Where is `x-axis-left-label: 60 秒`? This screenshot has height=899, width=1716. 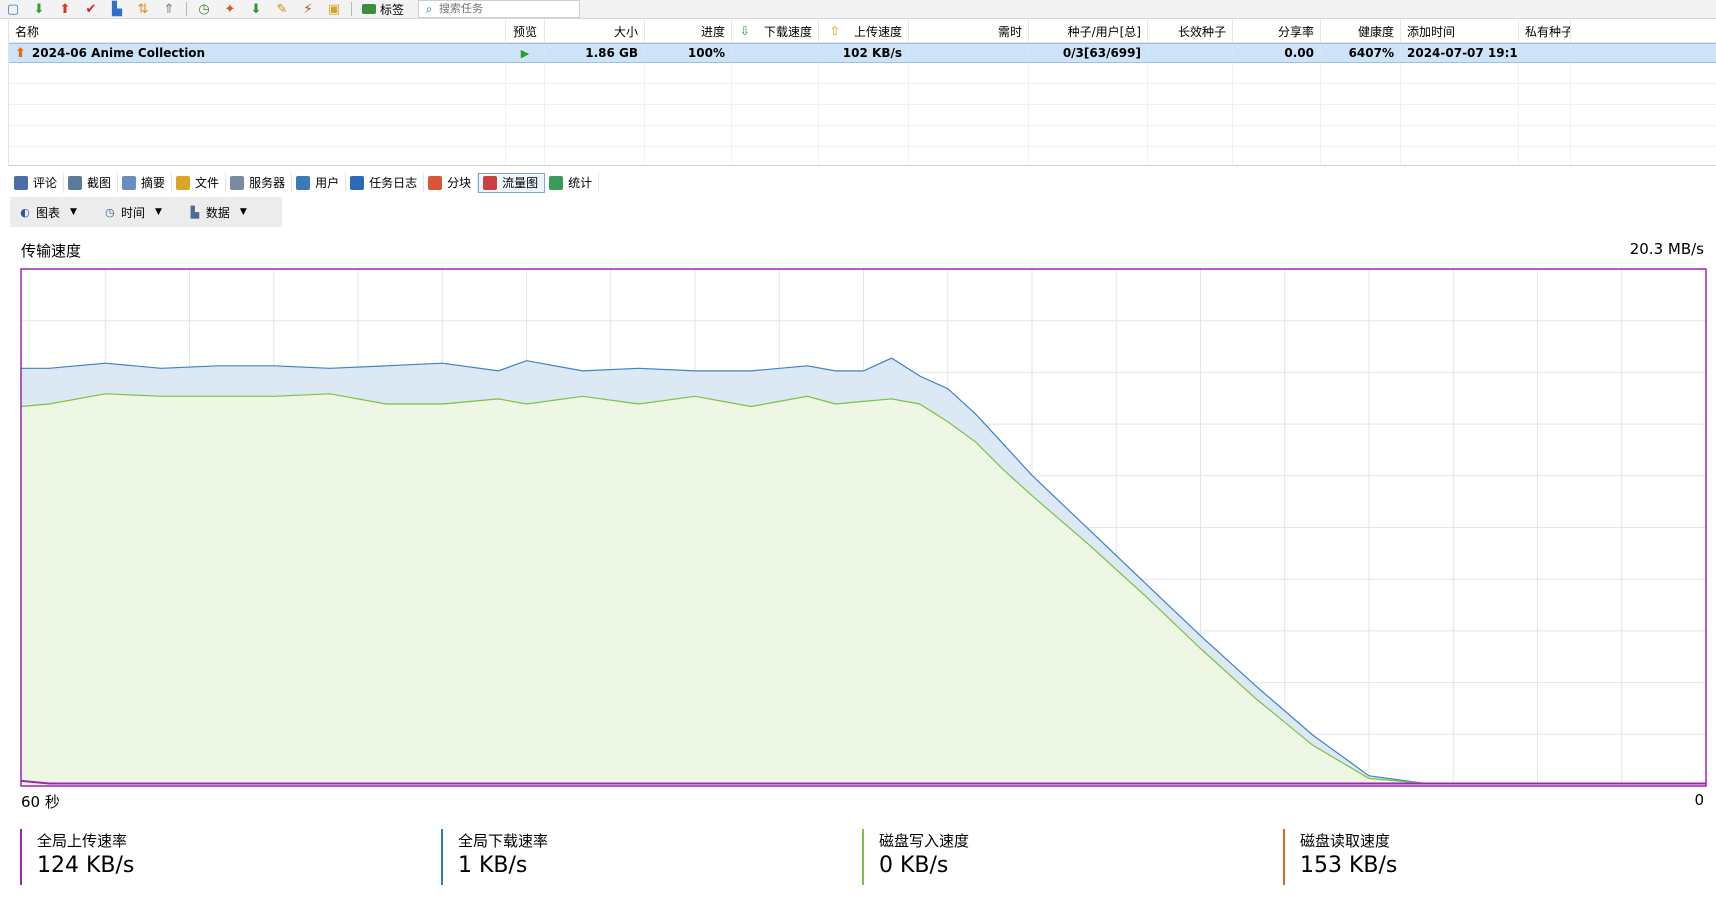 x-axis-left-label: 60 秒 is located at coordinates (40, 802).